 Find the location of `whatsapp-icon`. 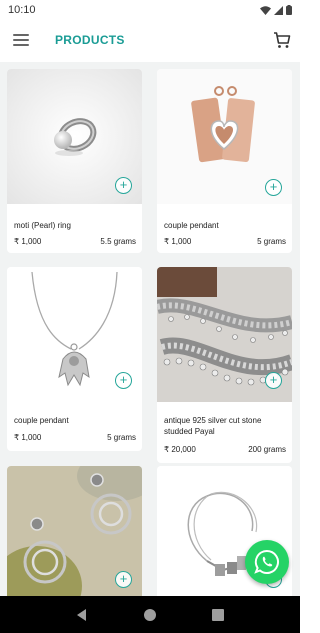

whatsapp-icon is located at coordinates (266, 561).